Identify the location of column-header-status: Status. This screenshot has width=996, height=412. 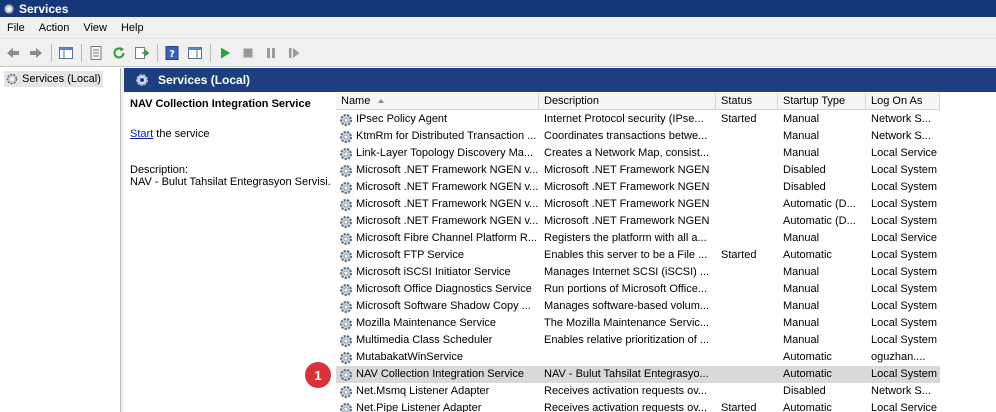
(747, 101).